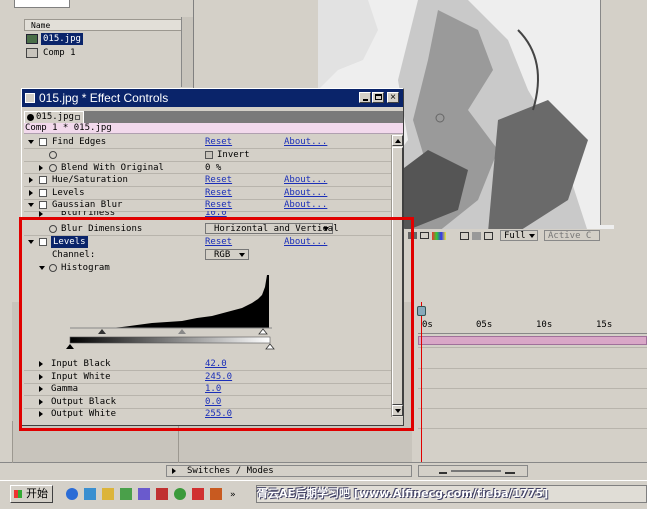 The width and height of the screenshot is (647, 509). I want to click on ruler-label: 05s, so click(484, 325).